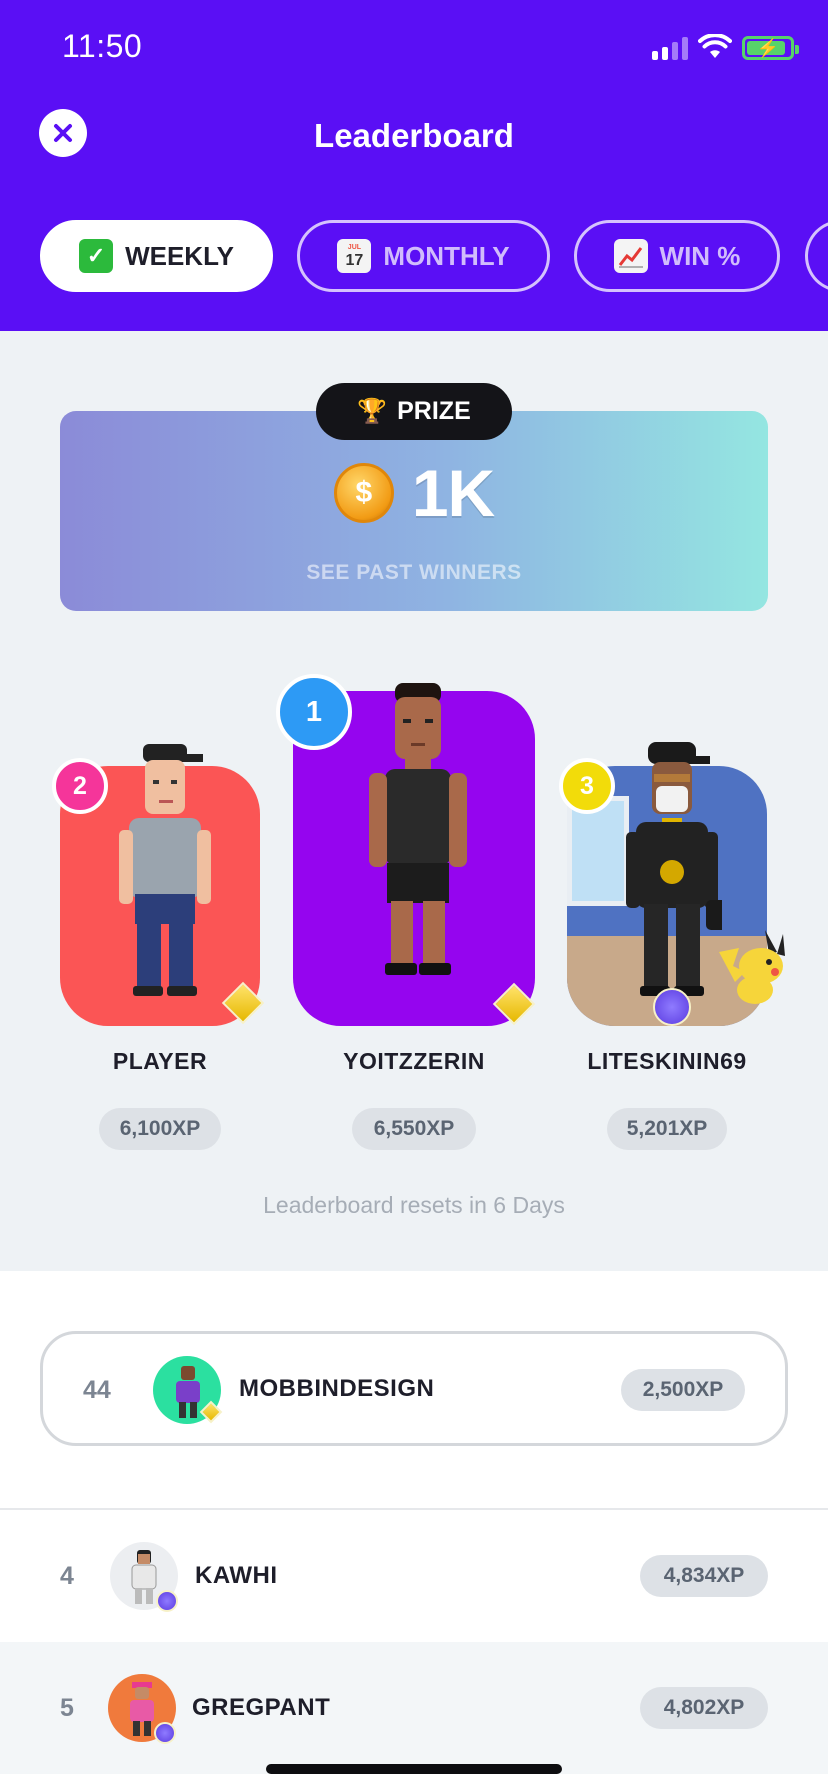  What do you see at coordinates (179, 255) in the screenshot?
I see `tab-label: WEEKLY` at bounding box center [179, 255].